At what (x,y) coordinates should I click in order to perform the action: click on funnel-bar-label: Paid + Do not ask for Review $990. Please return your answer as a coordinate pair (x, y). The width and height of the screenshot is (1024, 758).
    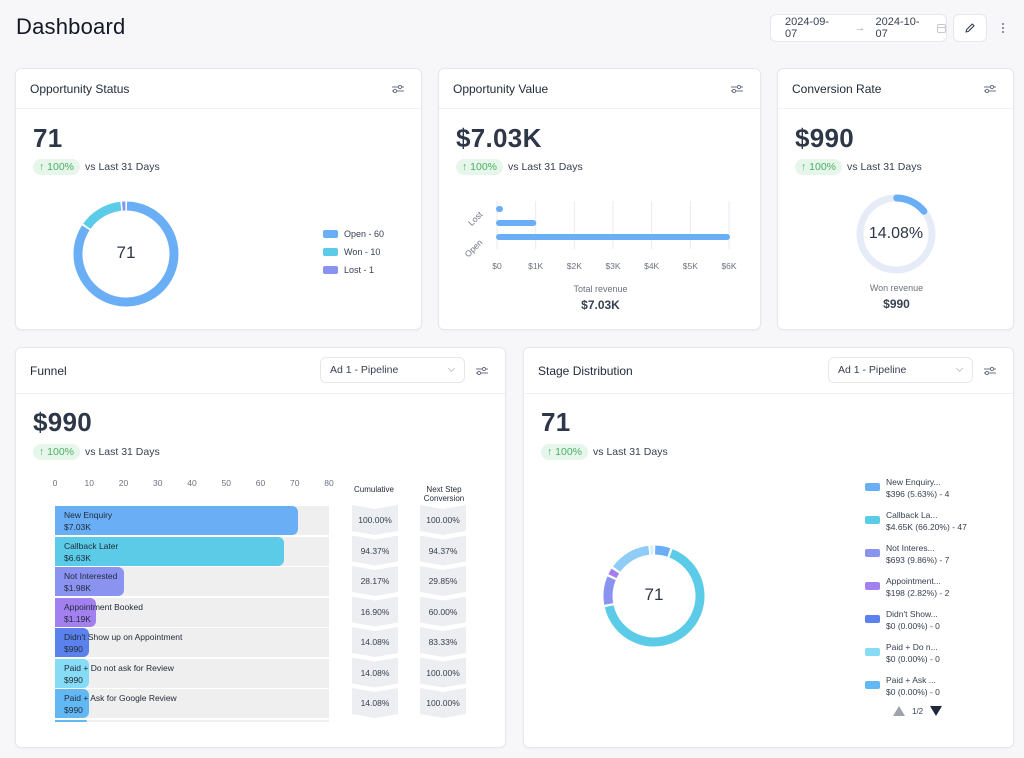
    Looking at the image, I should click on (119, 674).